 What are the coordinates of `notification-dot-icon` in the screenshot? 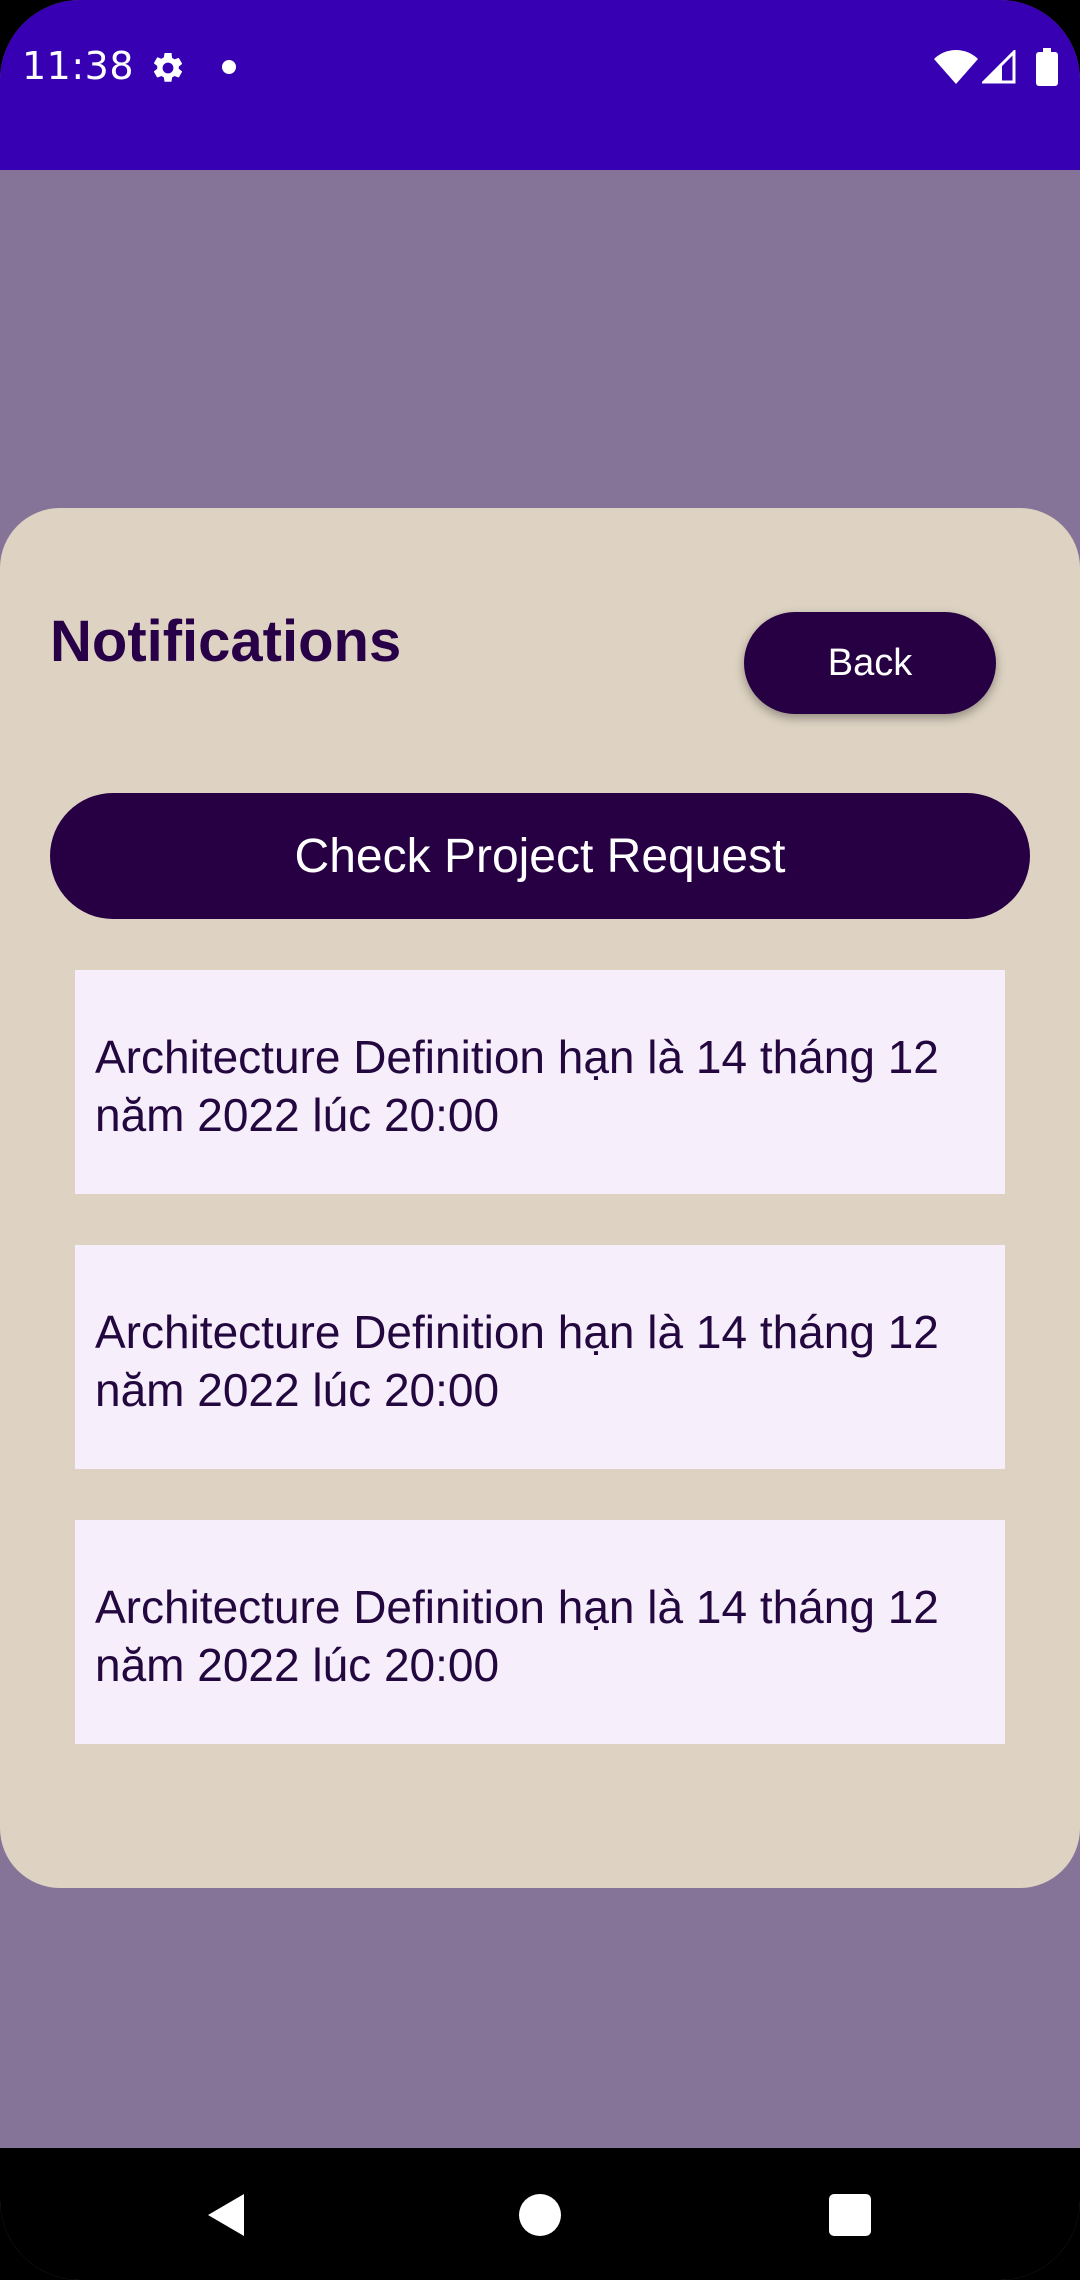 It's located at (229, 67).